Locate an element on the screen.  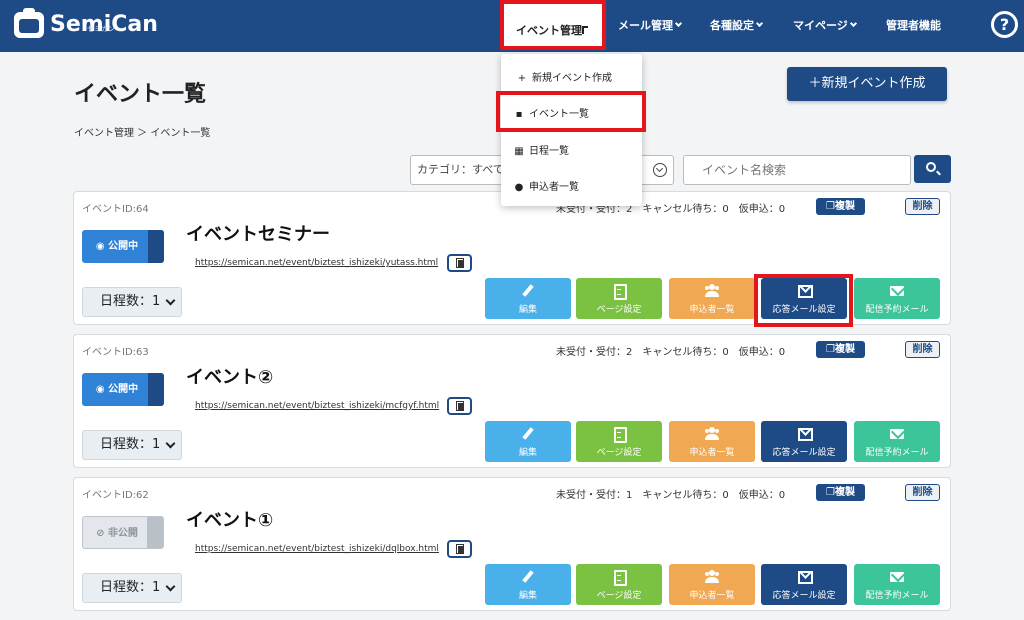
grid-calendar-icon: ▦ is located at coordinates (519, 151).